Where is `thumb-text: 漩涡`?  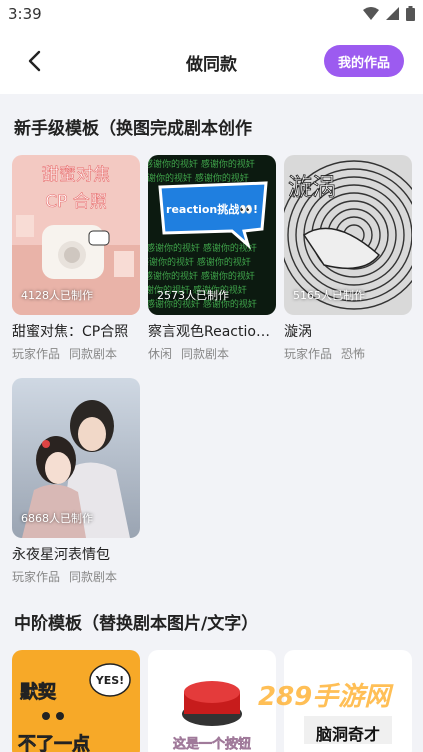 thumb-text: 漩涡 is located at coordinates (312, 187).